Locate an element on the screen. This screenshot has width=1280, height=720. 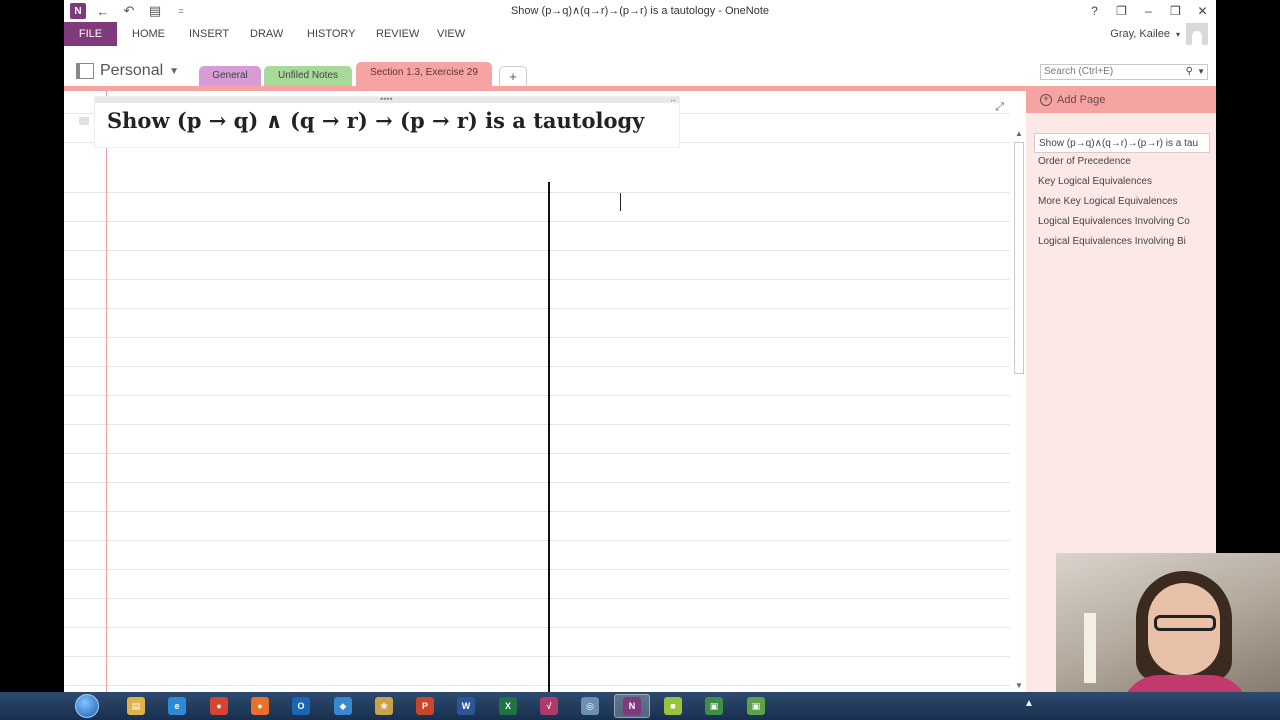
page-margin-line is located at coordinates (106, 391).